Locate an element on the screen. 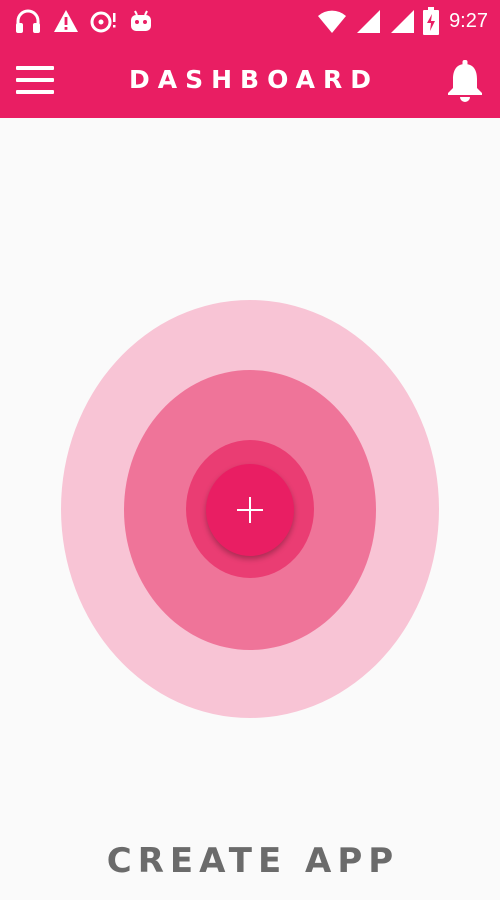 Image resolution: width=500 pixels, height=900 pixels. create-app-label: CREATE APP is located at coordinates (253, 861).